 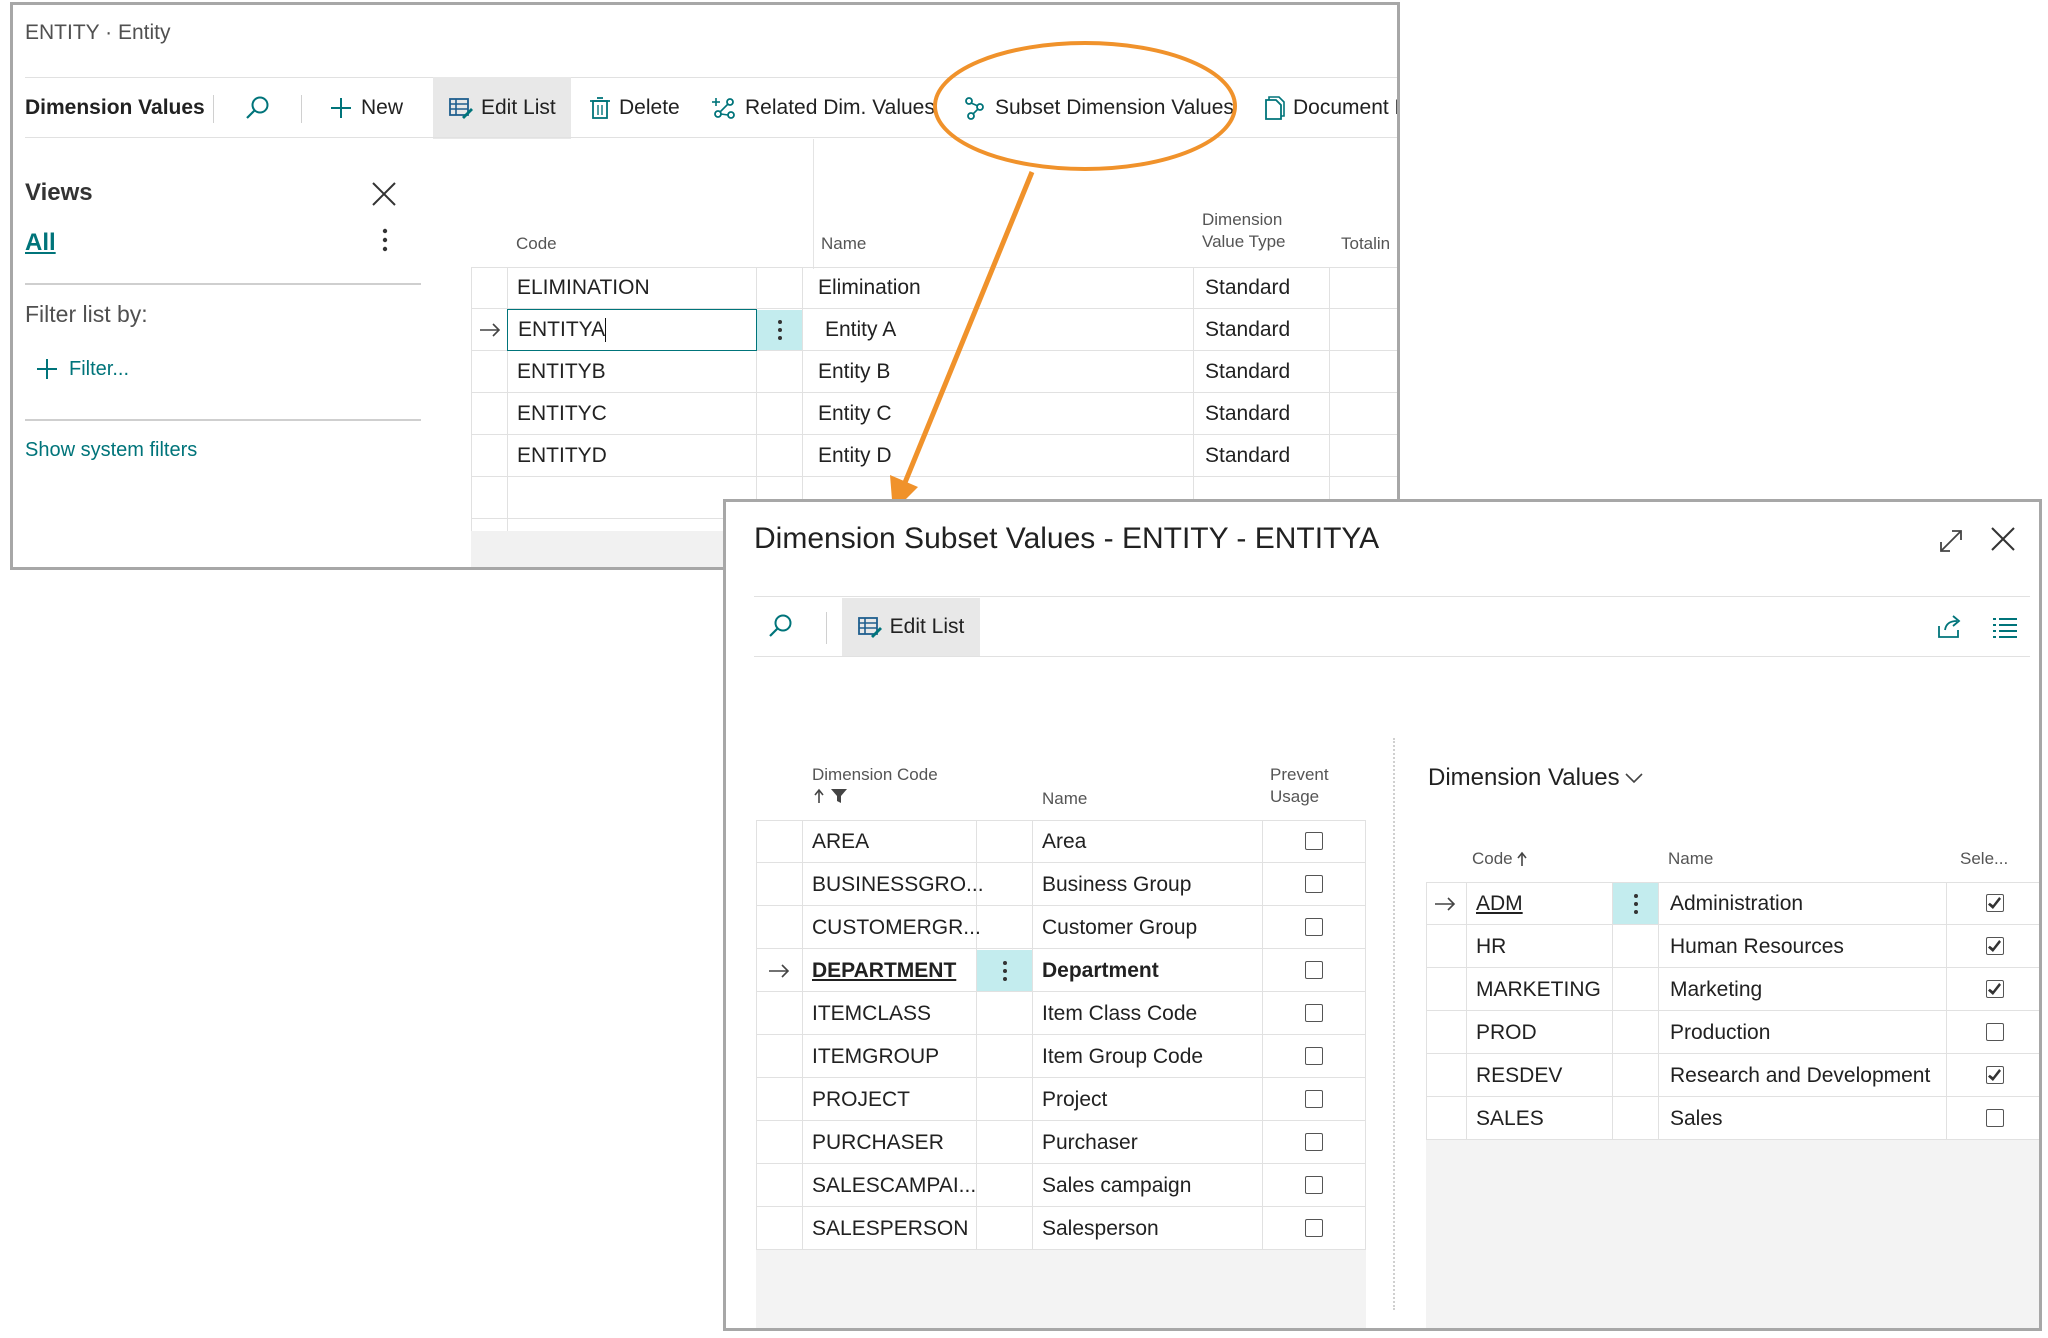 What do you see at coordinates (1499, 903) in the screenshot?
I see `cell-code: ADM` at bounding box center [1499, 903].